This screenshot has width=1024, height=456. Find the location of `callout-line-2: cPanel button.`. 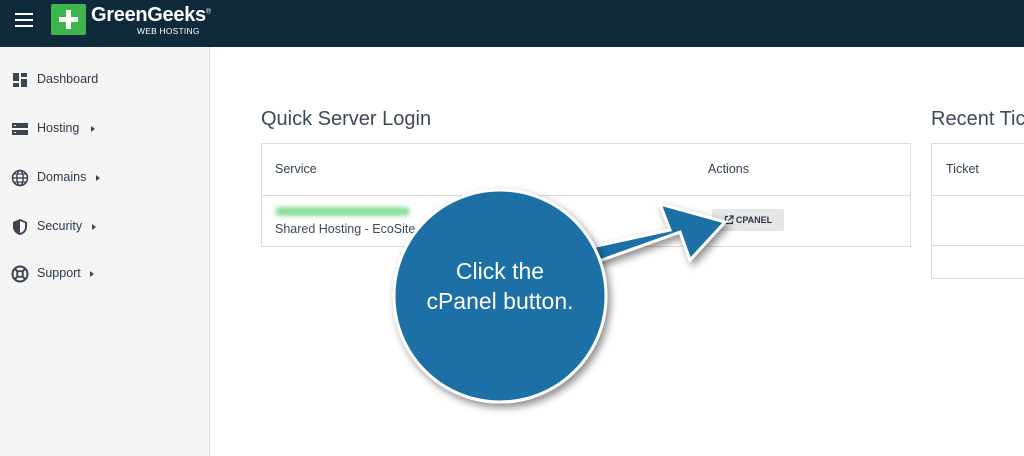

callout-line-2: cPanel button. is located at coordinates (500, 301).